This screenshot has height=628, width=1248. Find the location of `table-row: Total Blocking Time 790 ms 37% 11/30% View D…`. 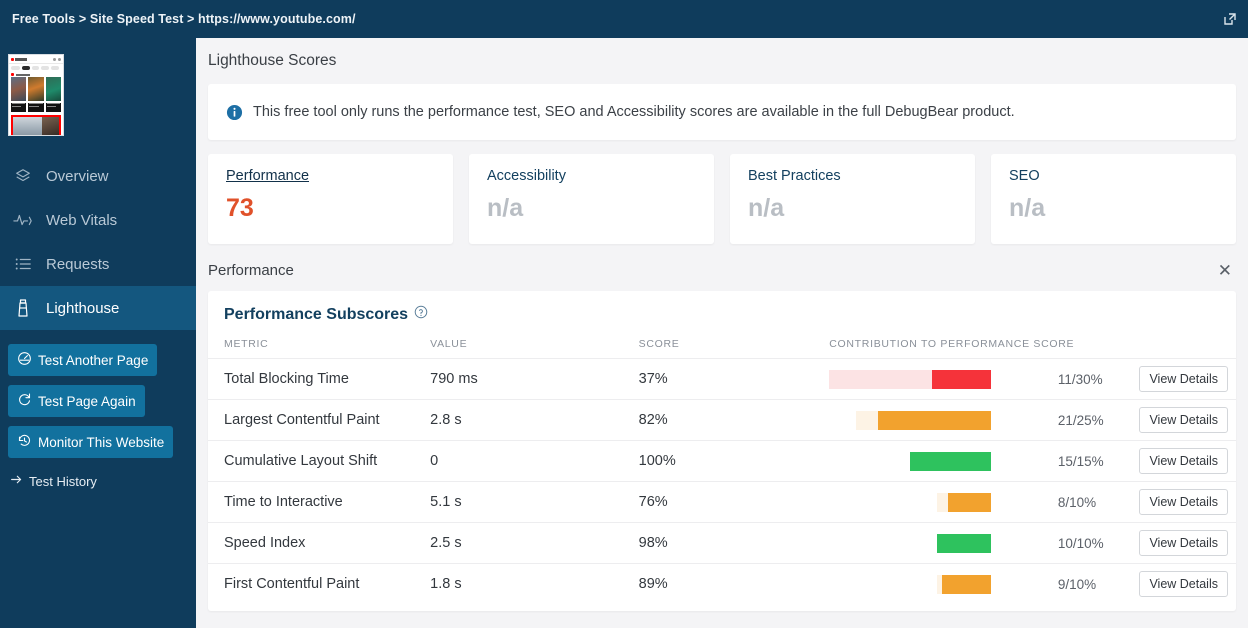

table-row: Total Blocking Time 790 ms 37% 11/30% View D… is located at coordinates (722, 379).